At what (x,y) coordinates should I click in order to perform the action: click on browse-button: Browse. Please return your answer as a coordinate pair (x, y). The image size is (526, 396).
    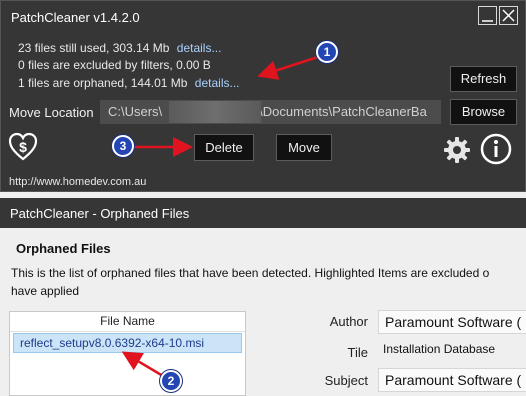
    Looking at the image, I should click on (483, 112).